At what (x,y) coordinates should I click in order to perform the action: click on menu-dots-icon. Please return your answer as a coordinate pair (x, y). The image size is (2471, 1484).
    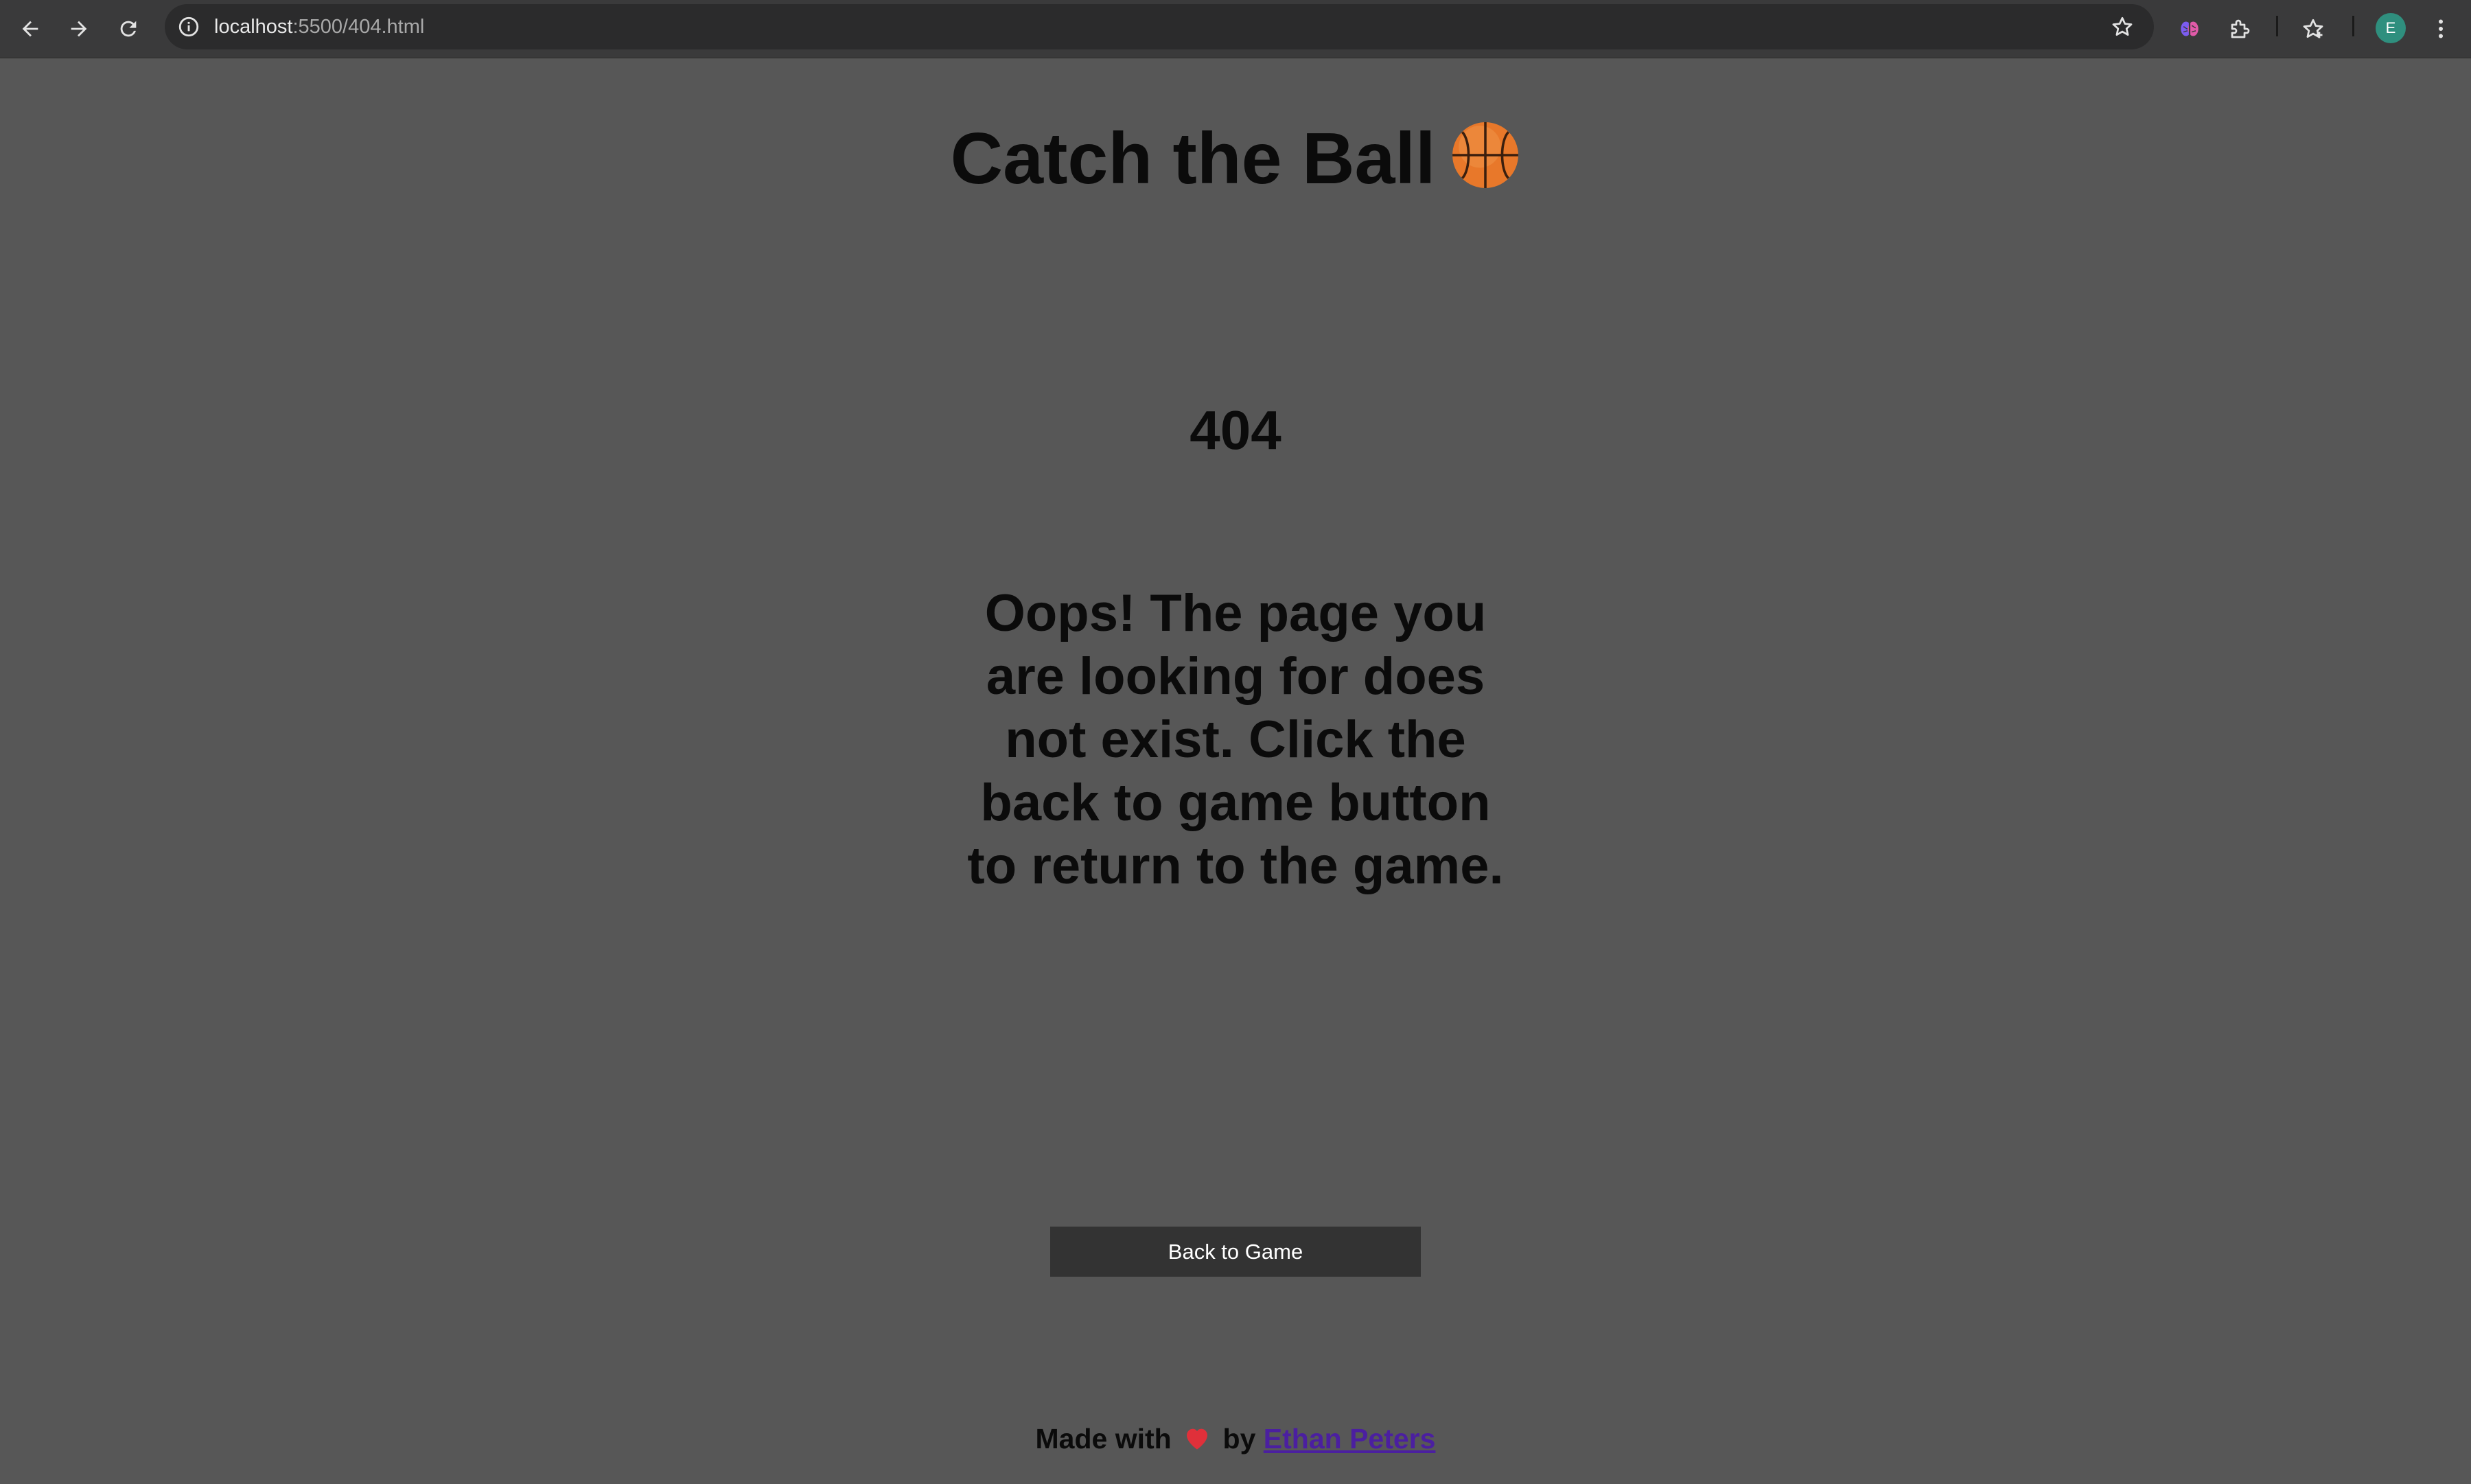
    Looking at the image, I should click on (2441, 28).